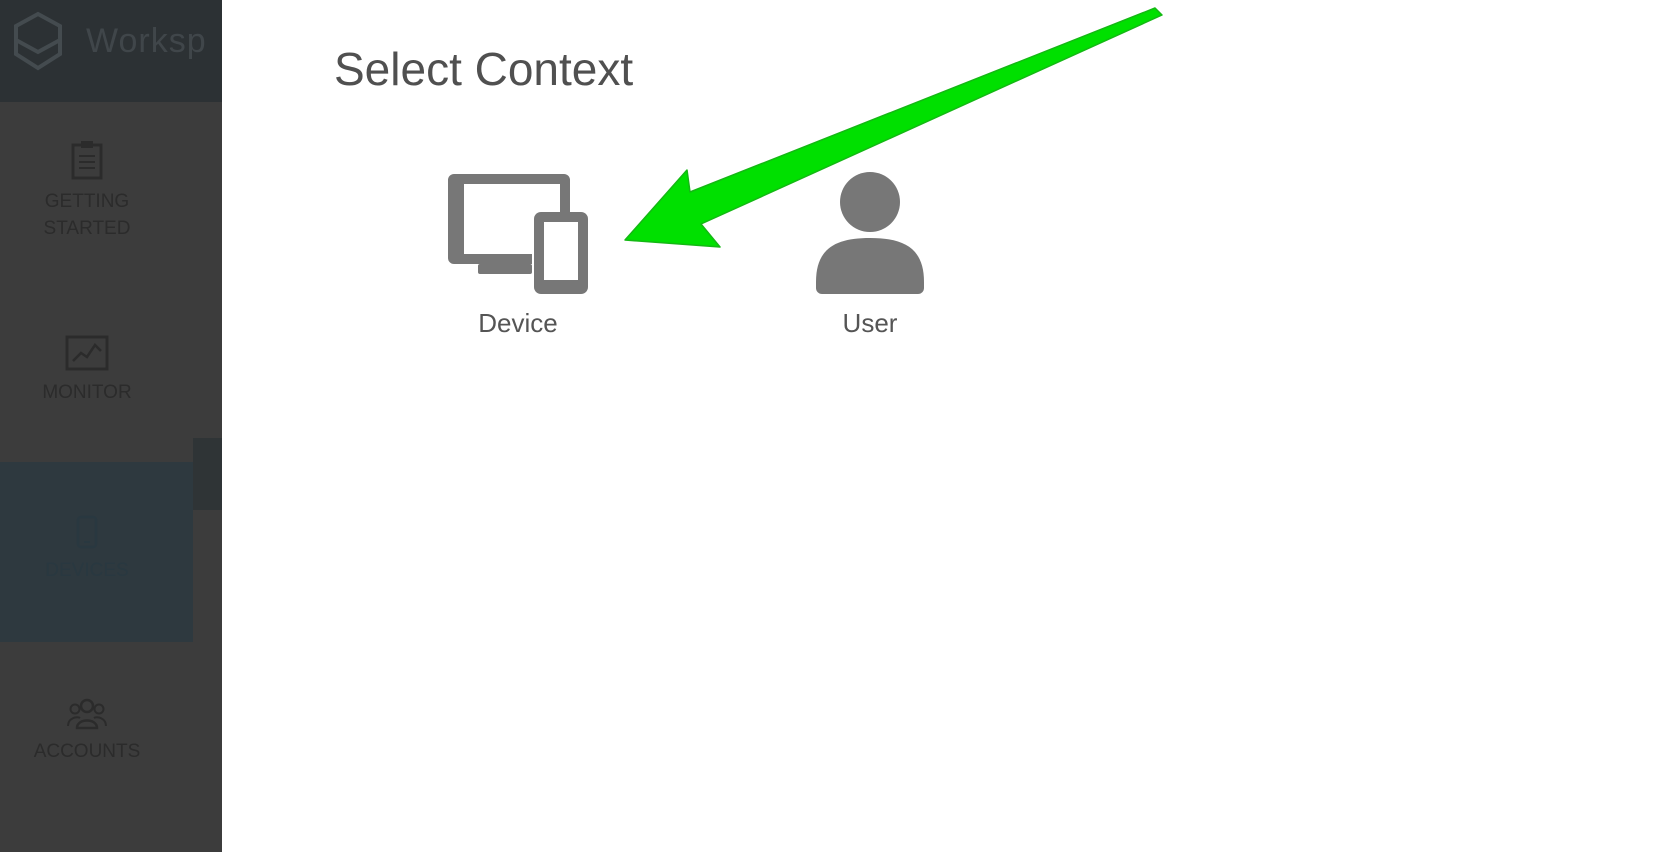 This screenshot has height=852, width=1656. I want to click on sidebar-item-accounts: ACCOUNTS, so click(87, 730).